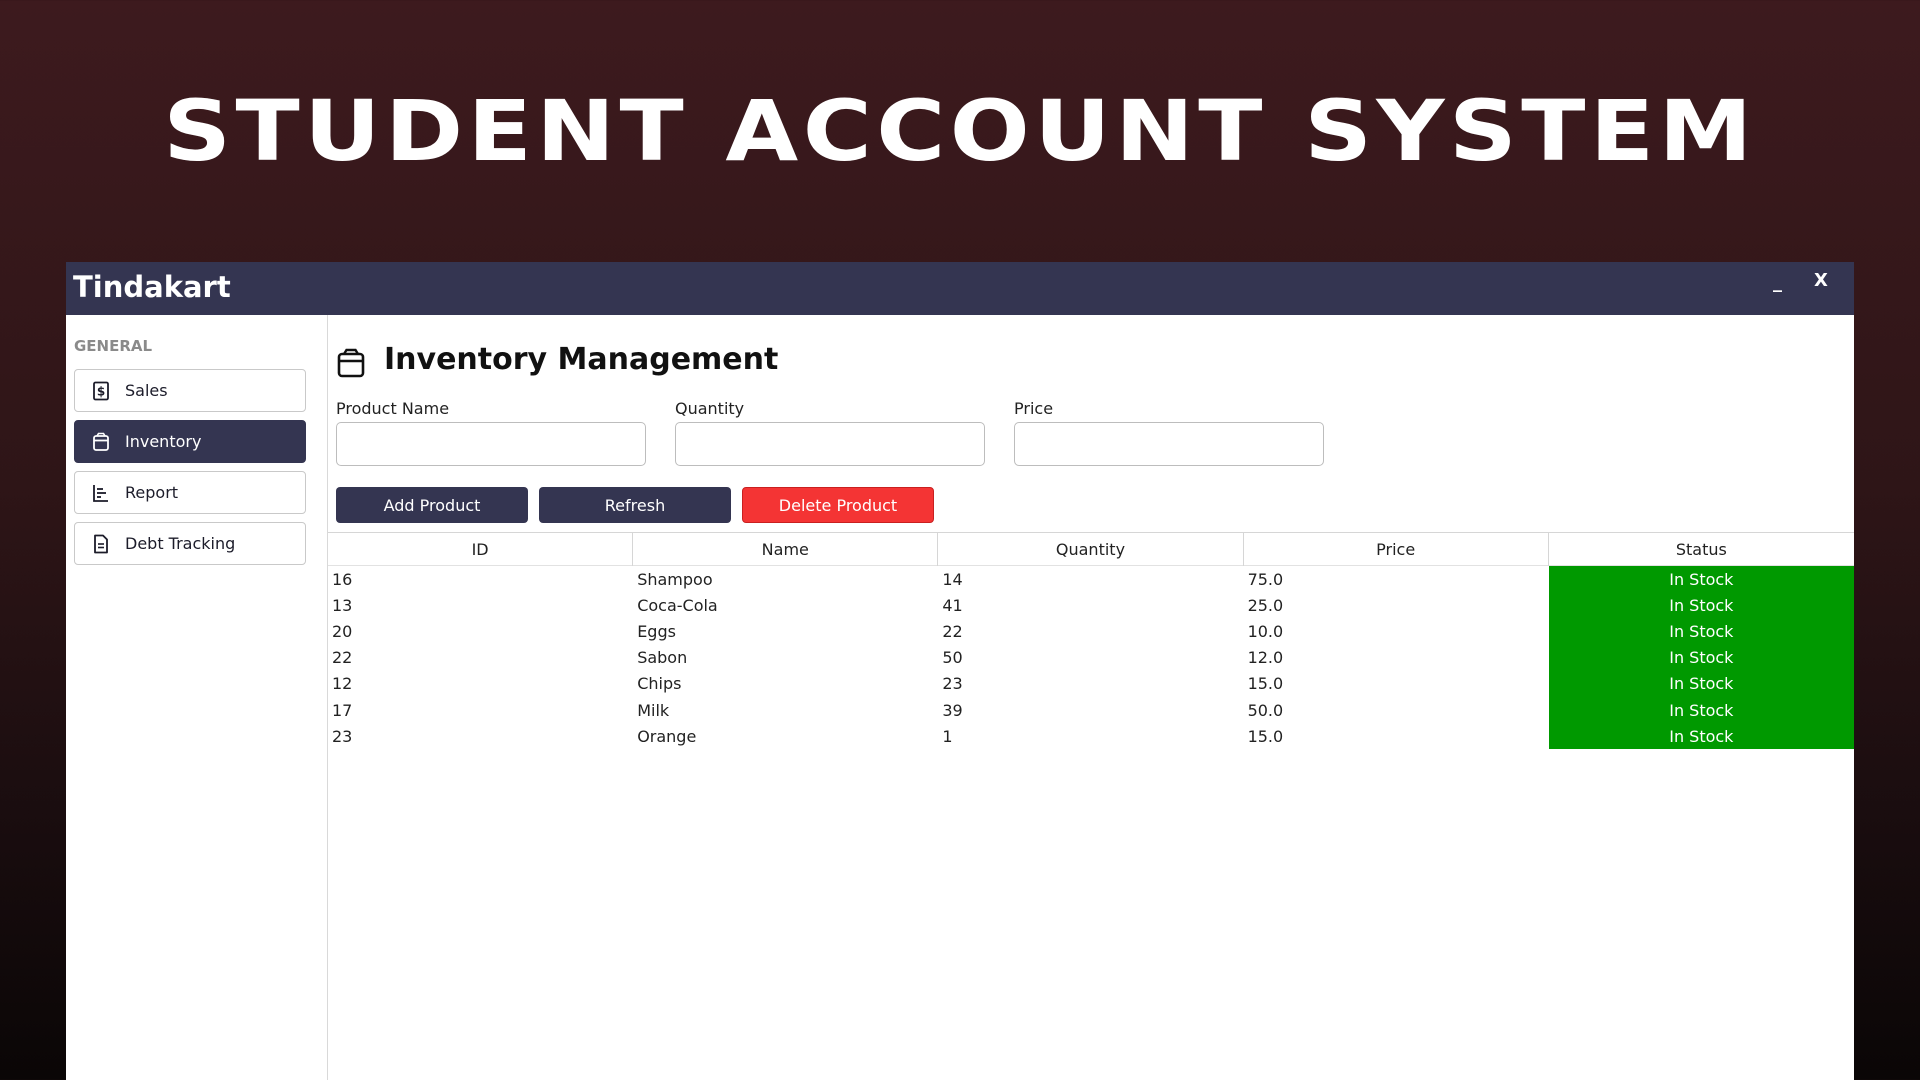  I want to click on cell-id: 12, so click(342, 684).